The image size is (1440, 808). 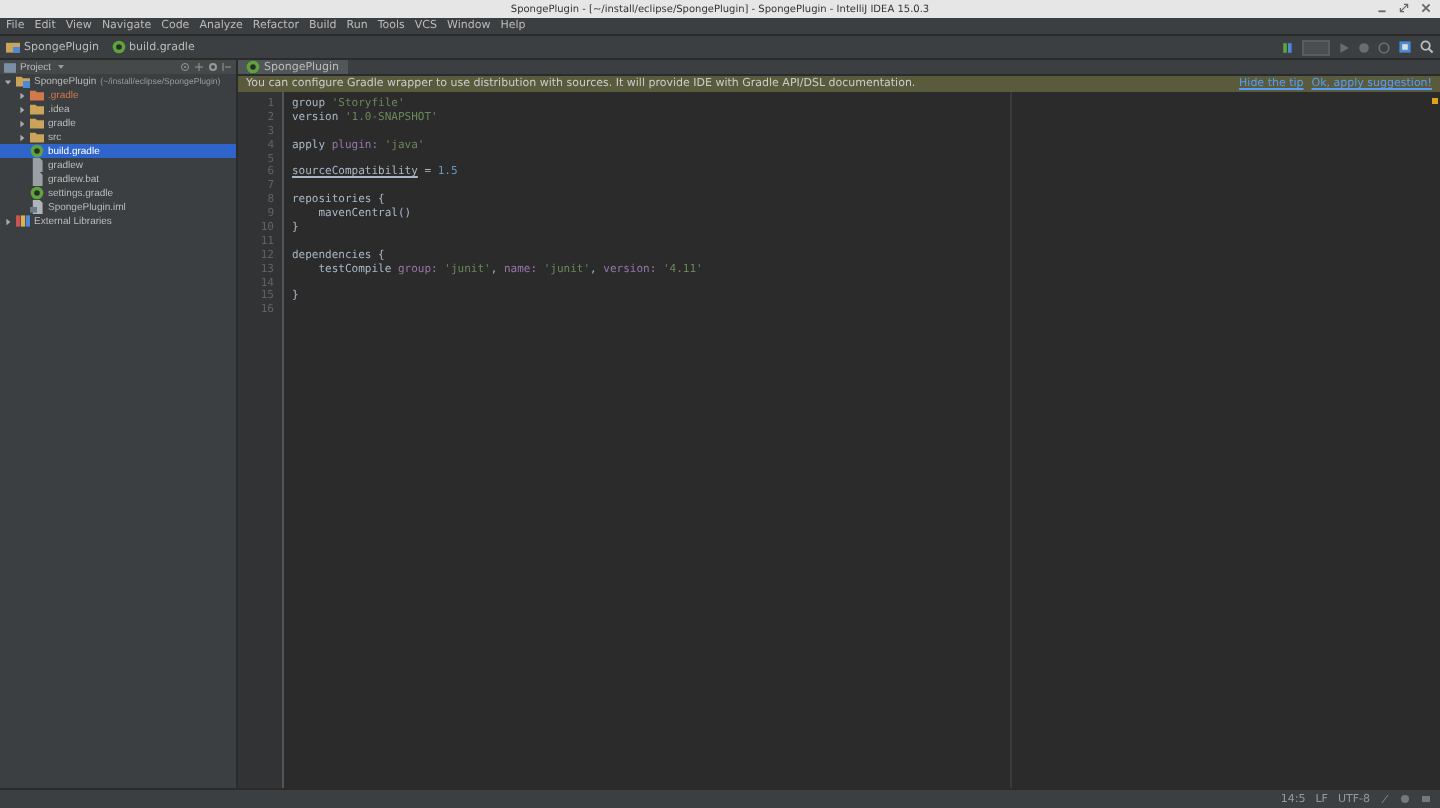 I want to click on library-icon, so click(x=23, y=221).